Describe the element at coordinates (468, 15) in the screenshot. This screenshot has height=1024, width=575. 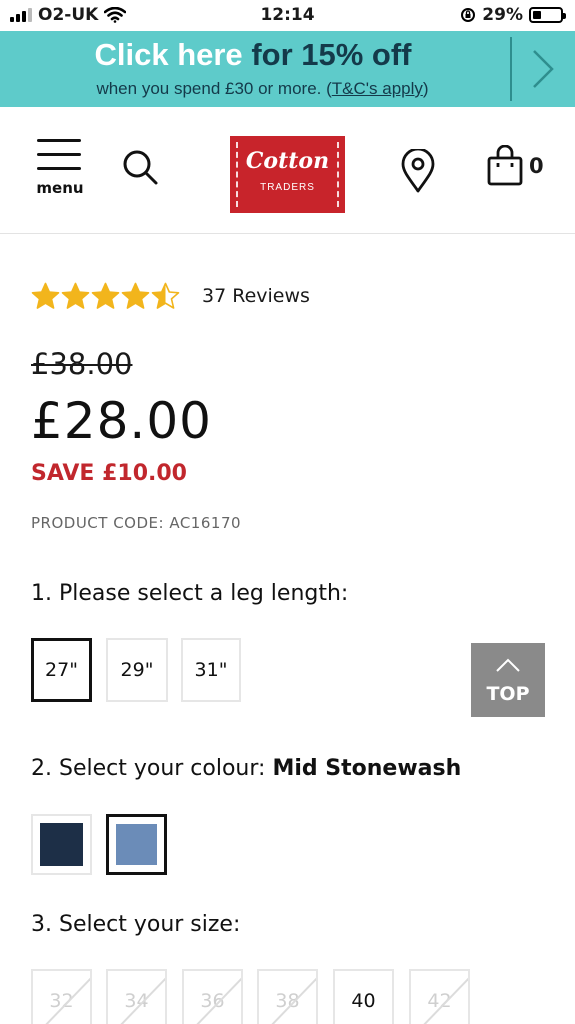
I see `orientation-lock-icon` at that location.